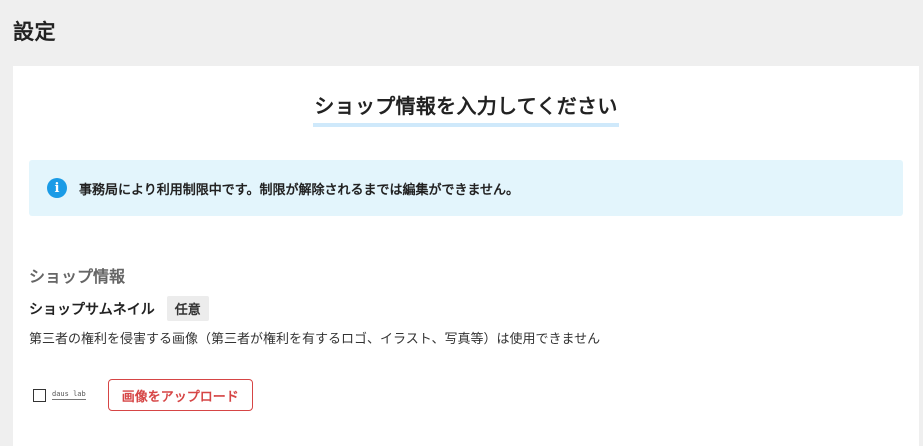  Describe the element at coordinates (34, 32) in the screenshot. I see `page-title: 設定` at that location.